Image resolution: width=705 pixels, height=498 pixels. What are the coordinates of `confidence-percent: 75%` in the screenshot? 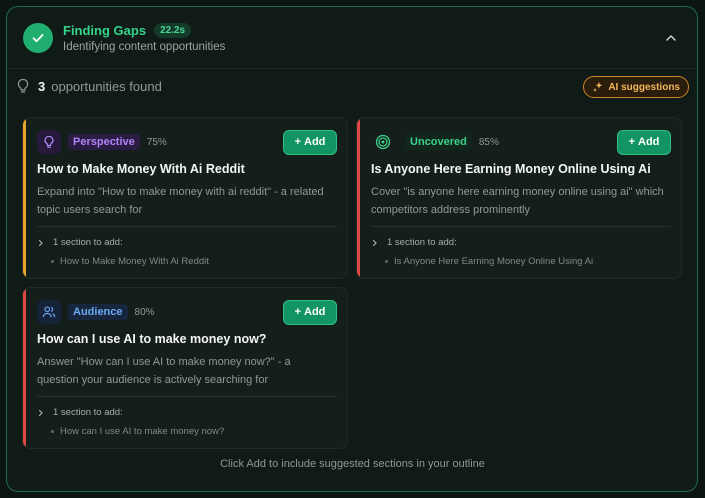 It's located at (156, 142).